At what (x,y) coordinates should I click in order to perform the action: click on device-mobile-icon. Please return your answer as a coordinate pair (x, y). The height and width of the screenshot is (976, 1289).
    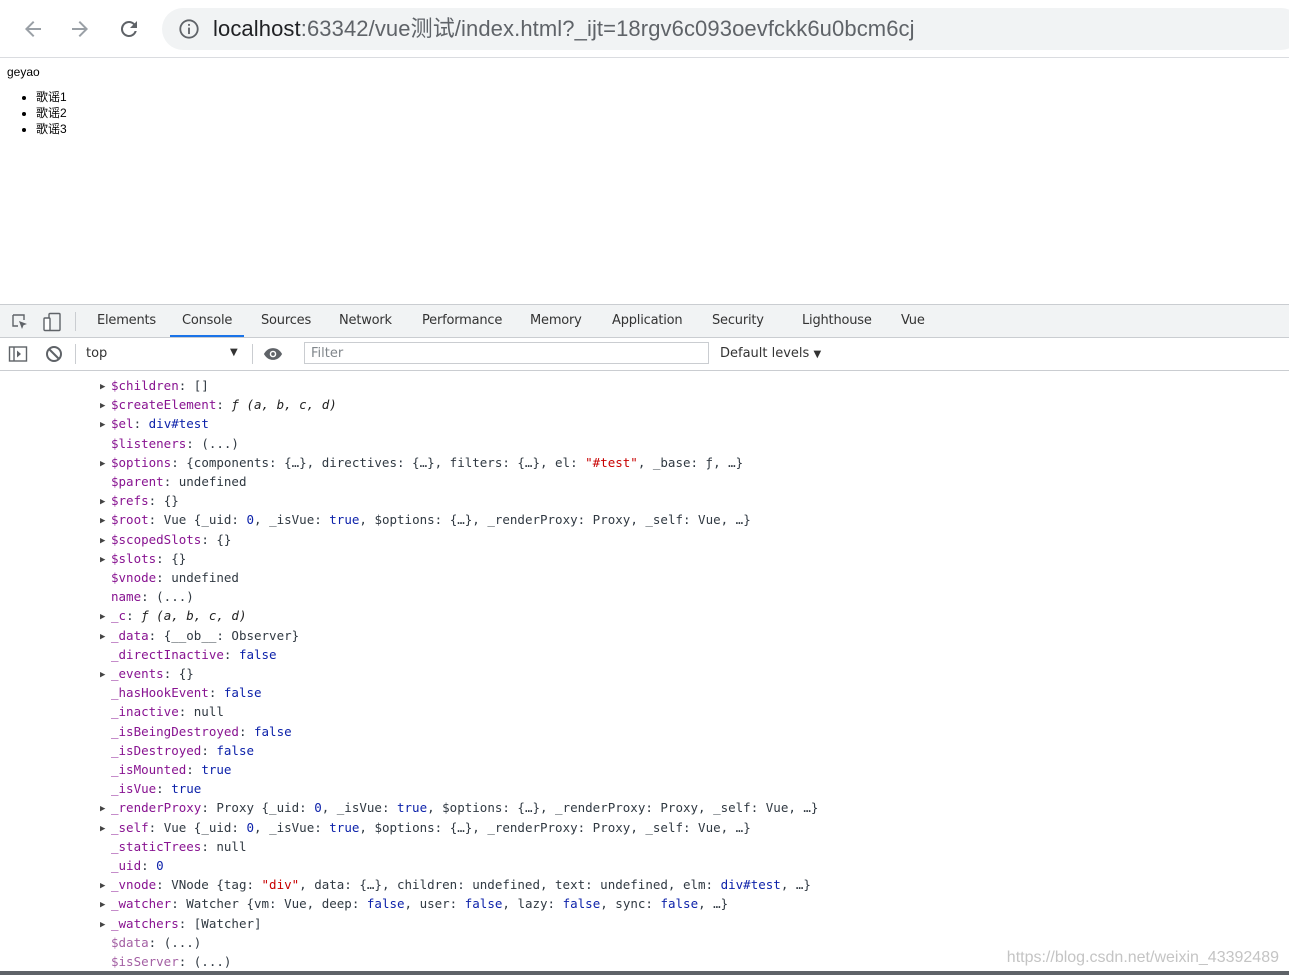
    Looking at the image, I should click on (52, 322).